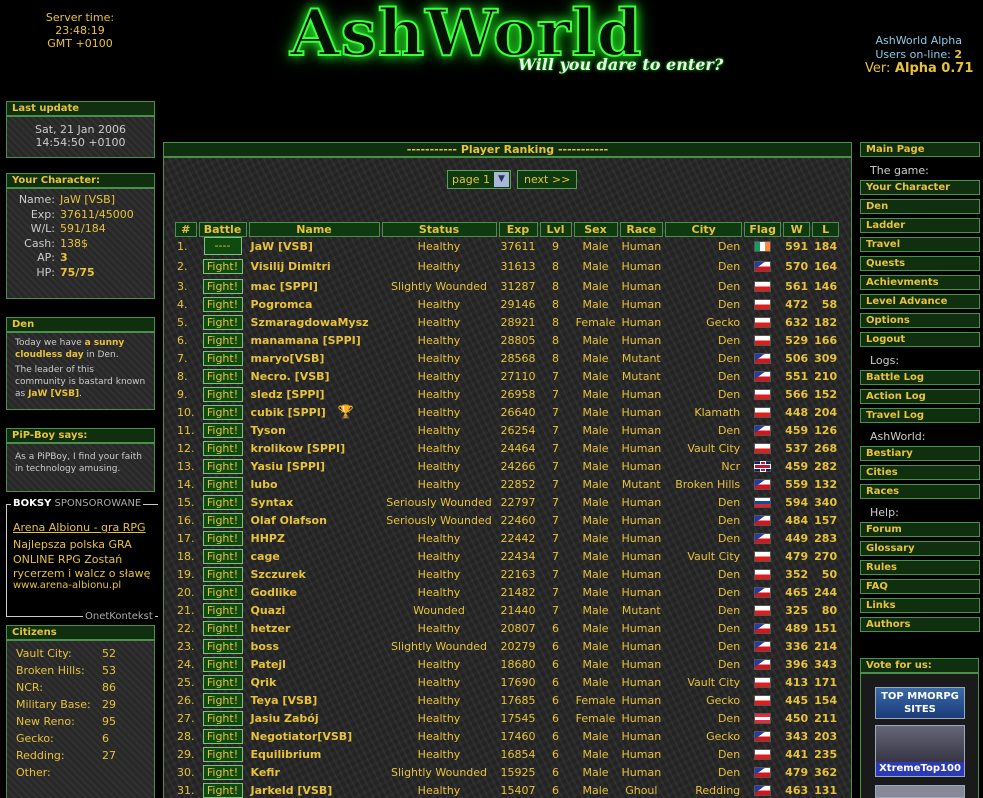 The height and width of the screenshot is (798, 983). Describe the element at coordinates (284, 286) in the screenshot. I see `player-name-link: mac [SPPI]` at that location.